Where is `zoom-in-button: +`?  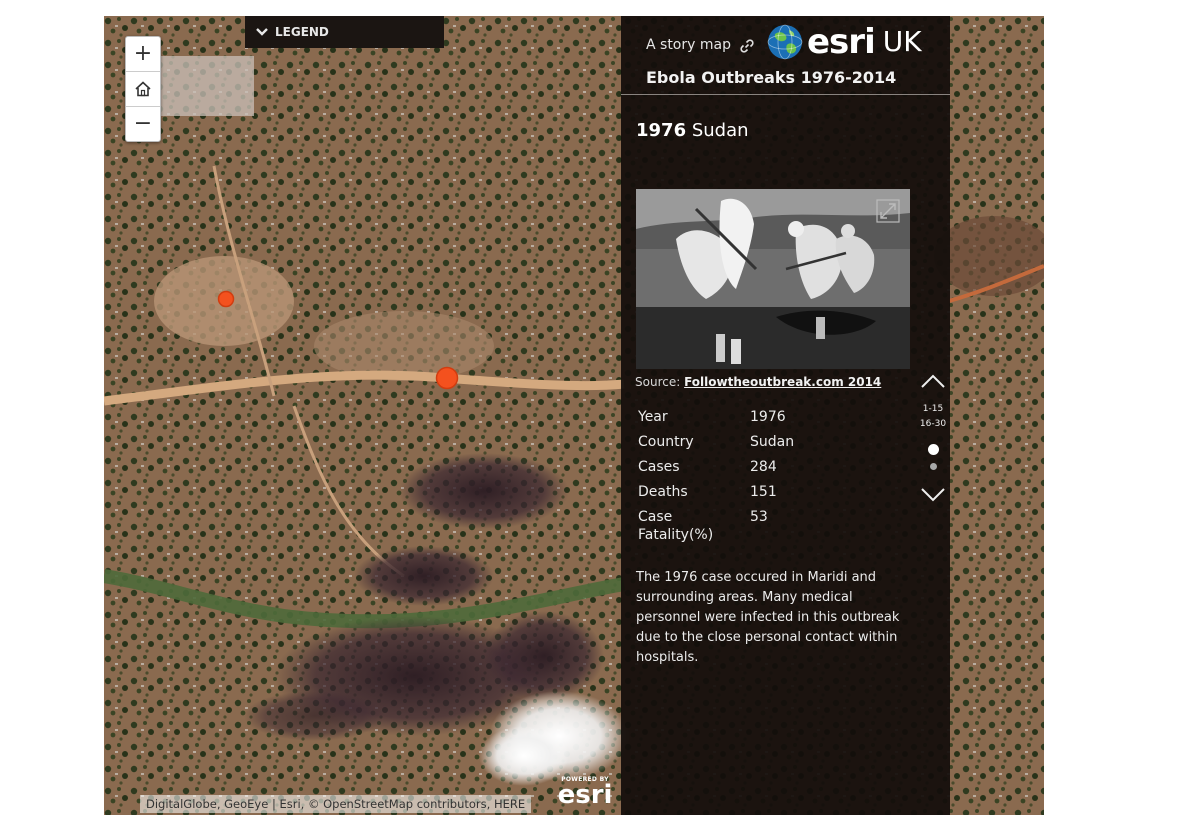 zoom-in-button: + is located at coordinates (143, 54).